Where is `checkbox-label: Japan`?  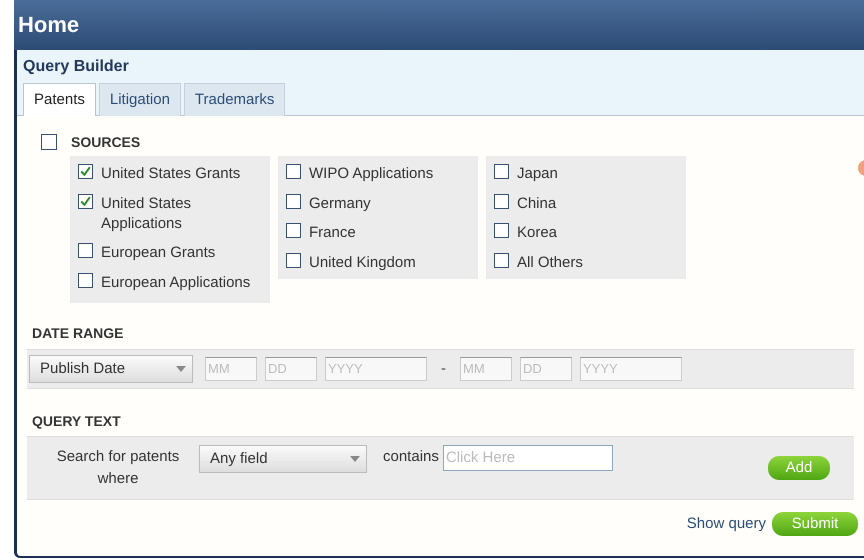
checkbox-label: Japan is located at coordinates (537, 174).